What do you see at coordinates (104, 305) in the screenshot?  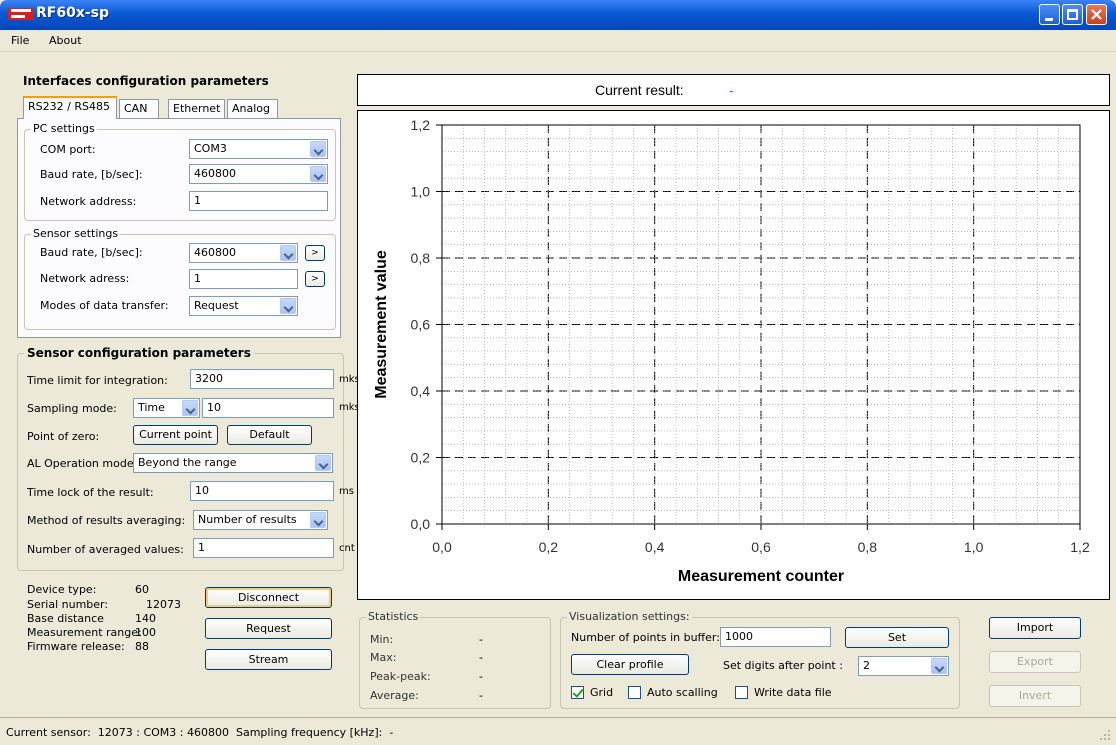 I see `transfer-mode-label: Modes of data transfer:` at bounding box center [104, 305].